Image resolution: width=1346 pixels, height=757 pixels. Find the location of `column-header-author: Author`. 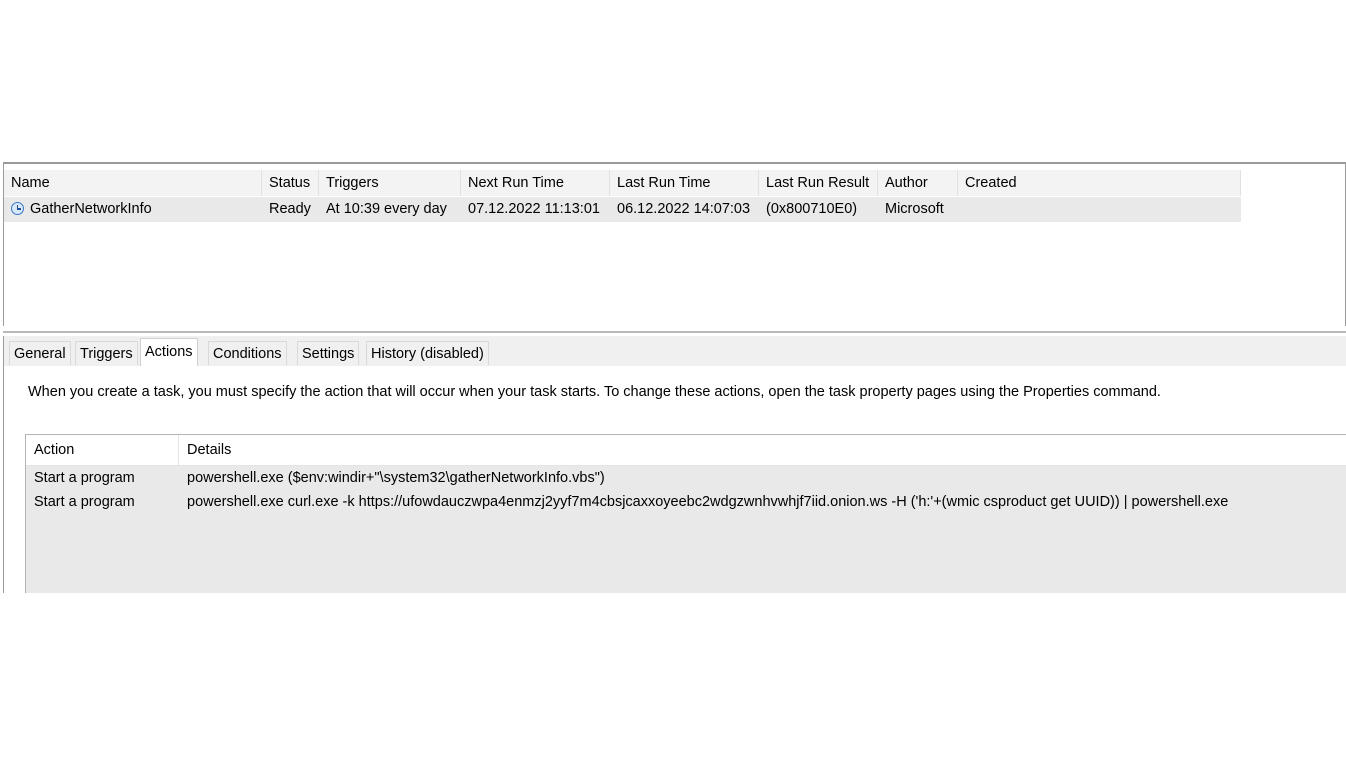

column-header-author: Author is located at coordinates (918, 183).